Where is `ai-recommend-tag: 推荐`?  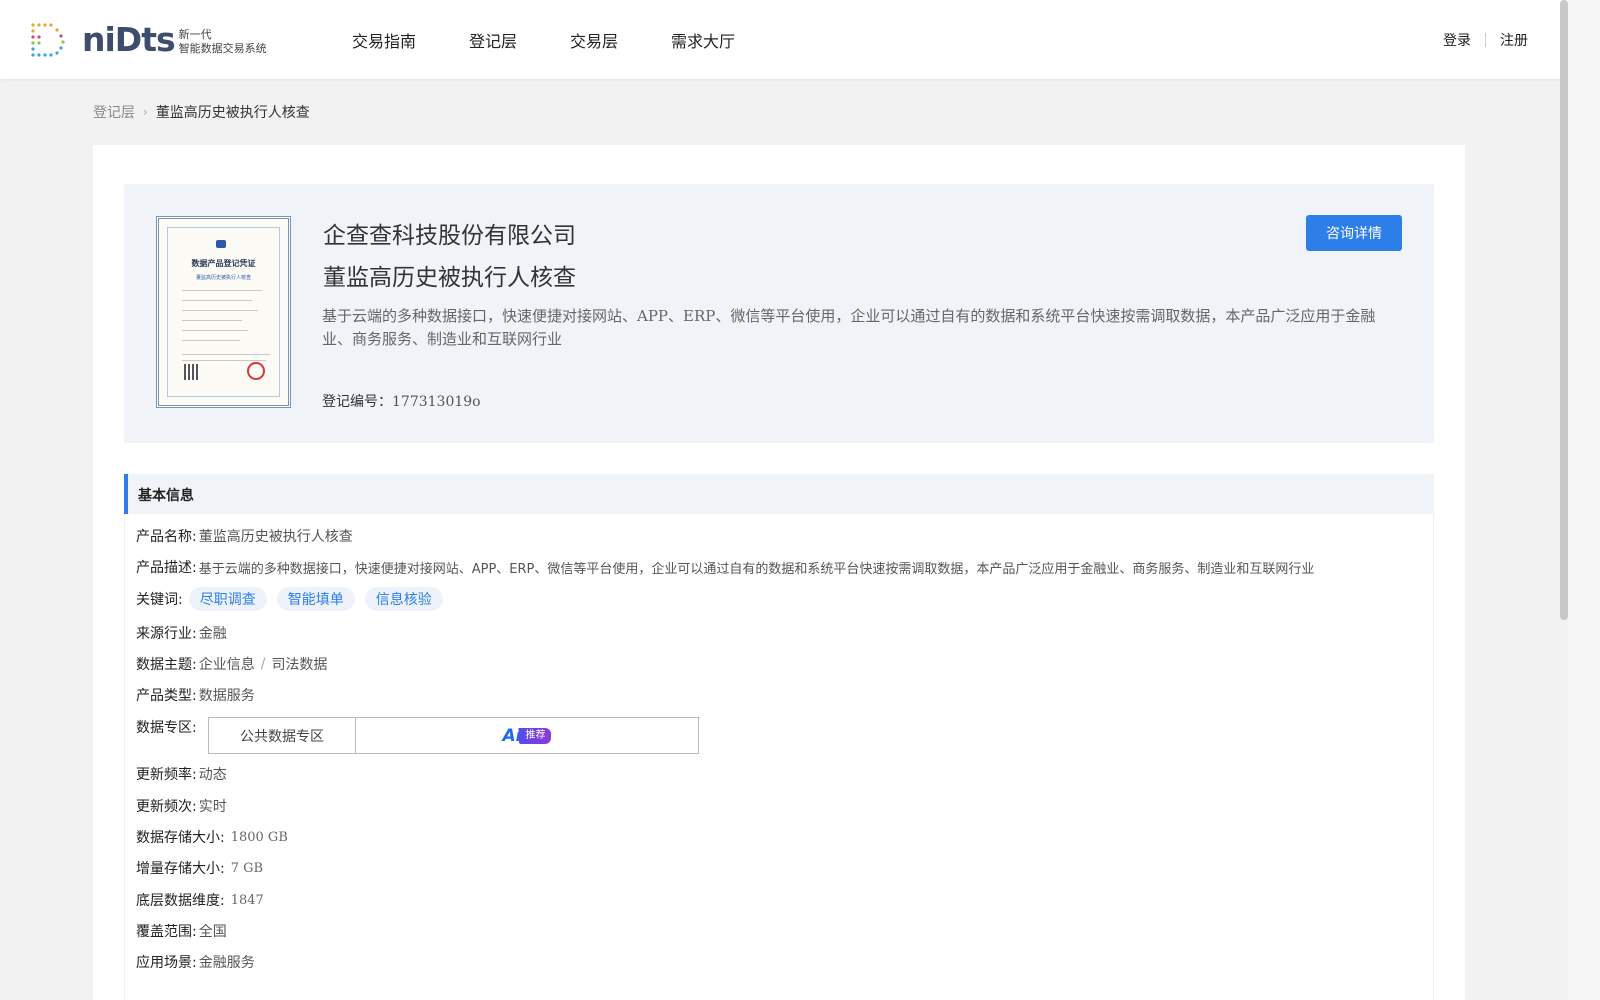
ai-recommend-tag: 推荐 is located at coordinates (535, 735).